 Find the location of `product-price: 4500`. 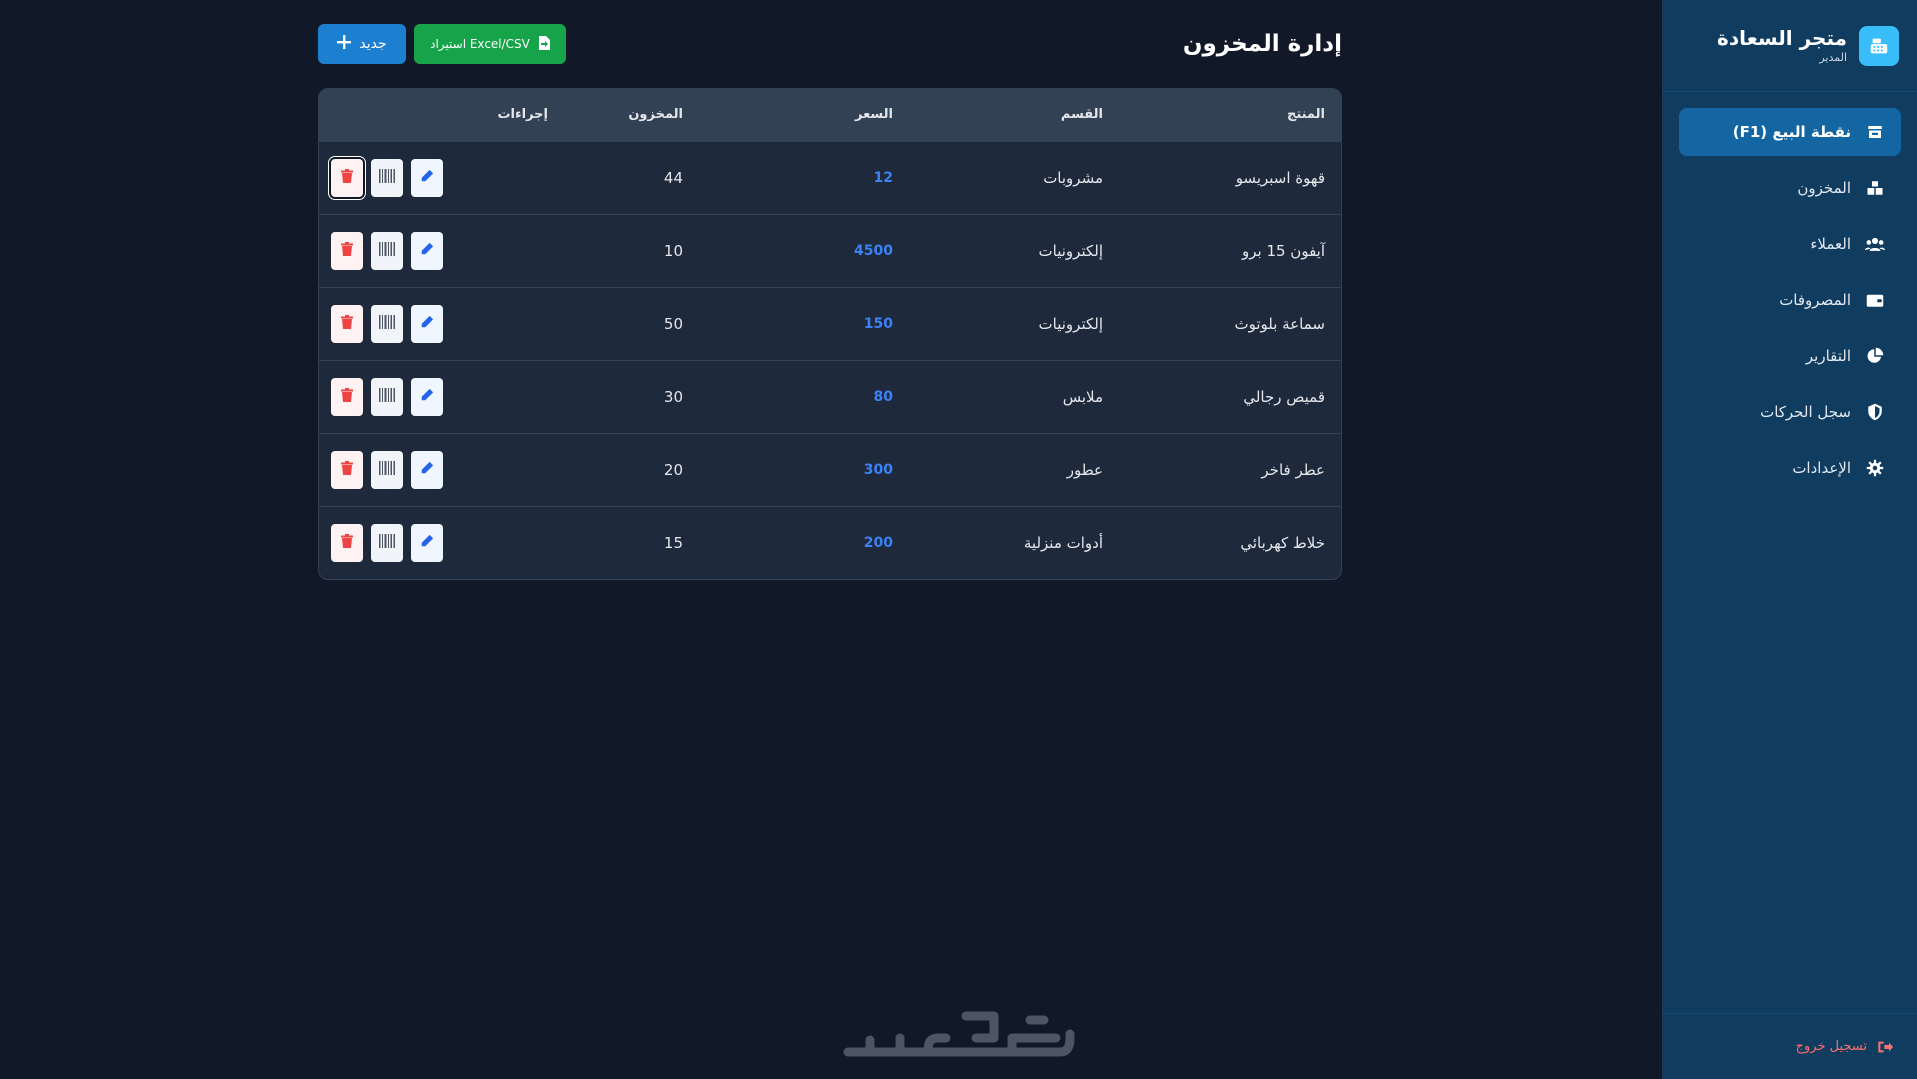

product-price: 4500 is located at coordinates (873, 250).